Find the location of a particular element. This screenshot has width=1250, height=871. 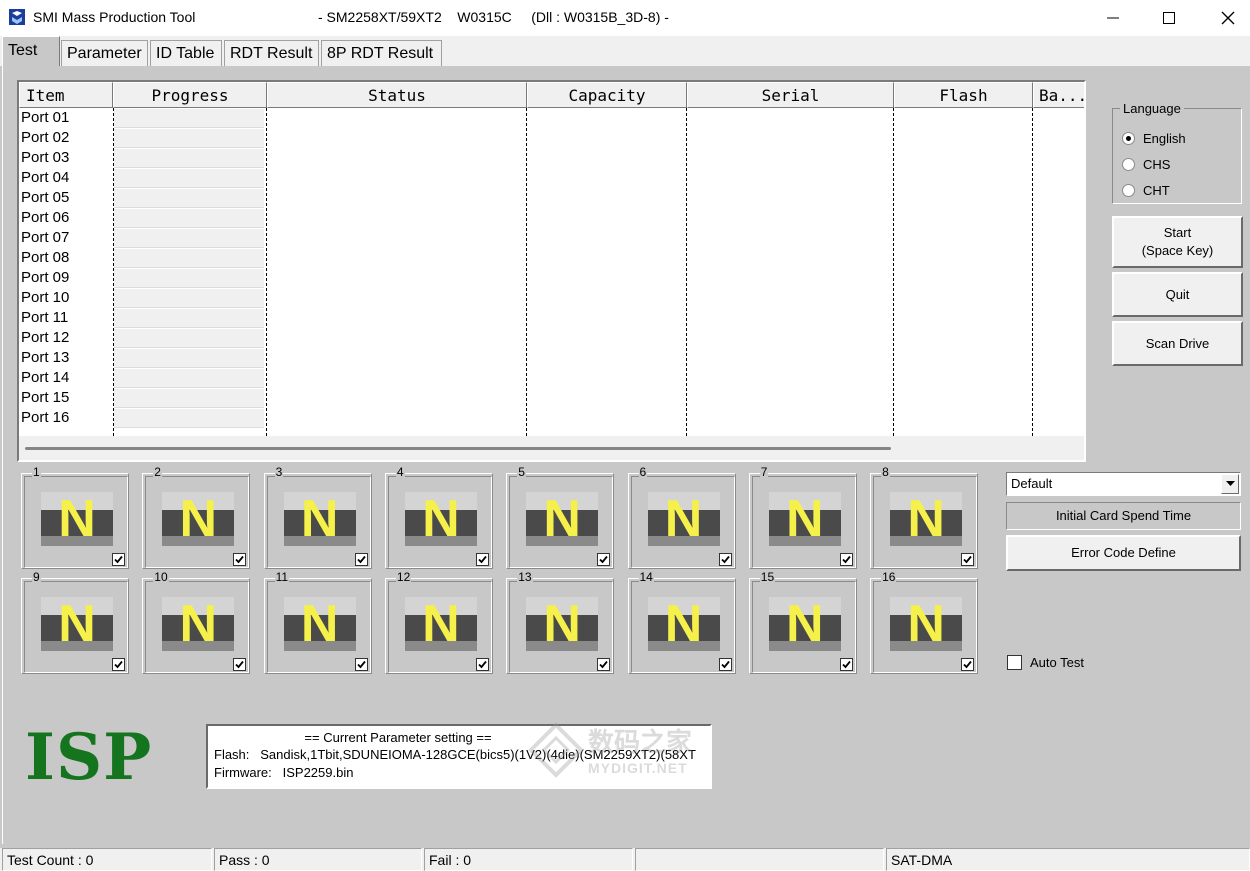

quit-button: Quit is located at coordinates (1177, 294).